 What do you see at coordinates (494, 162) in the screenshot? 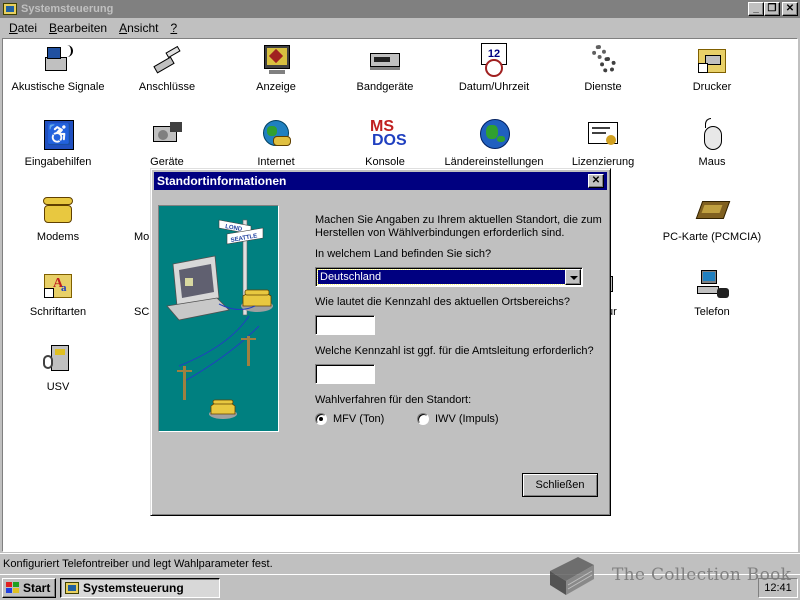
I see `icon-label: Ländereinstellungen` at bounding box center [494, 162].